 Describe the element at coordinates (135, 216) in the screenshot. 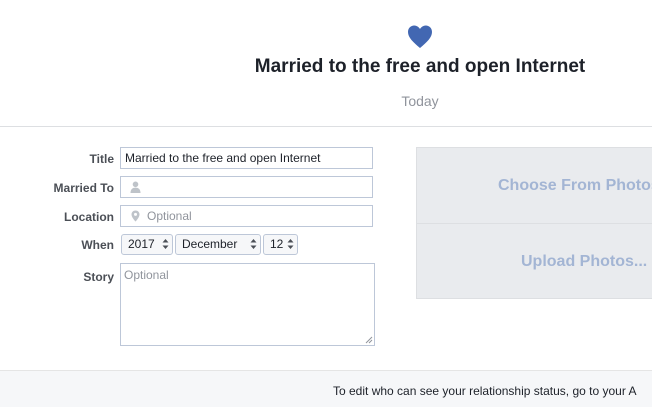

I see `location-pin-icon` at that location.